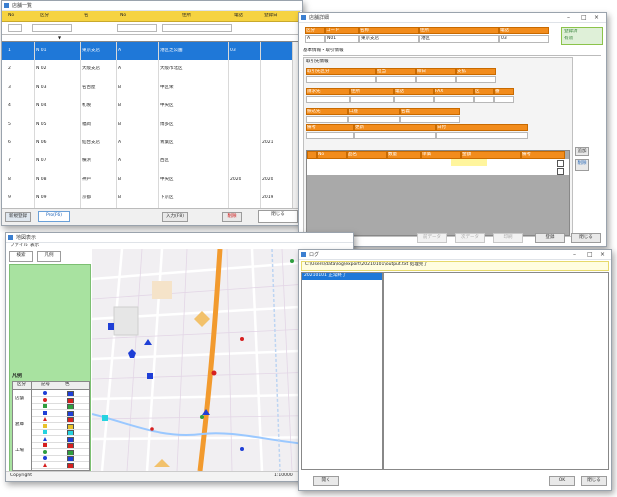 The width and height of the screenshot is (617, 497). What do you see at coordinates (508, 238) in the screenshot?
I see `print-button: 印刷` at bounding box center [508, 238].